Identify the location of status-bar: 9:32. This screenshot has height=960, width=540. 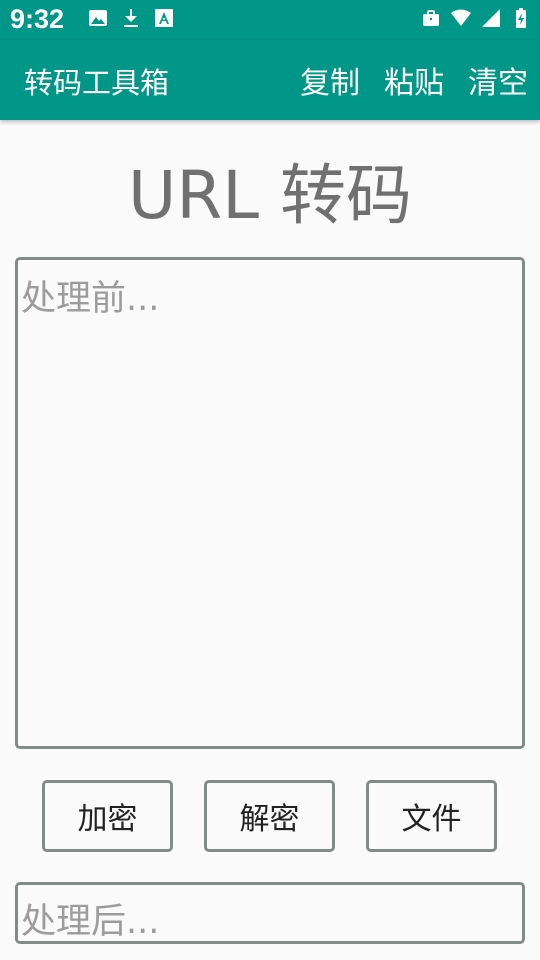
(270, 20).